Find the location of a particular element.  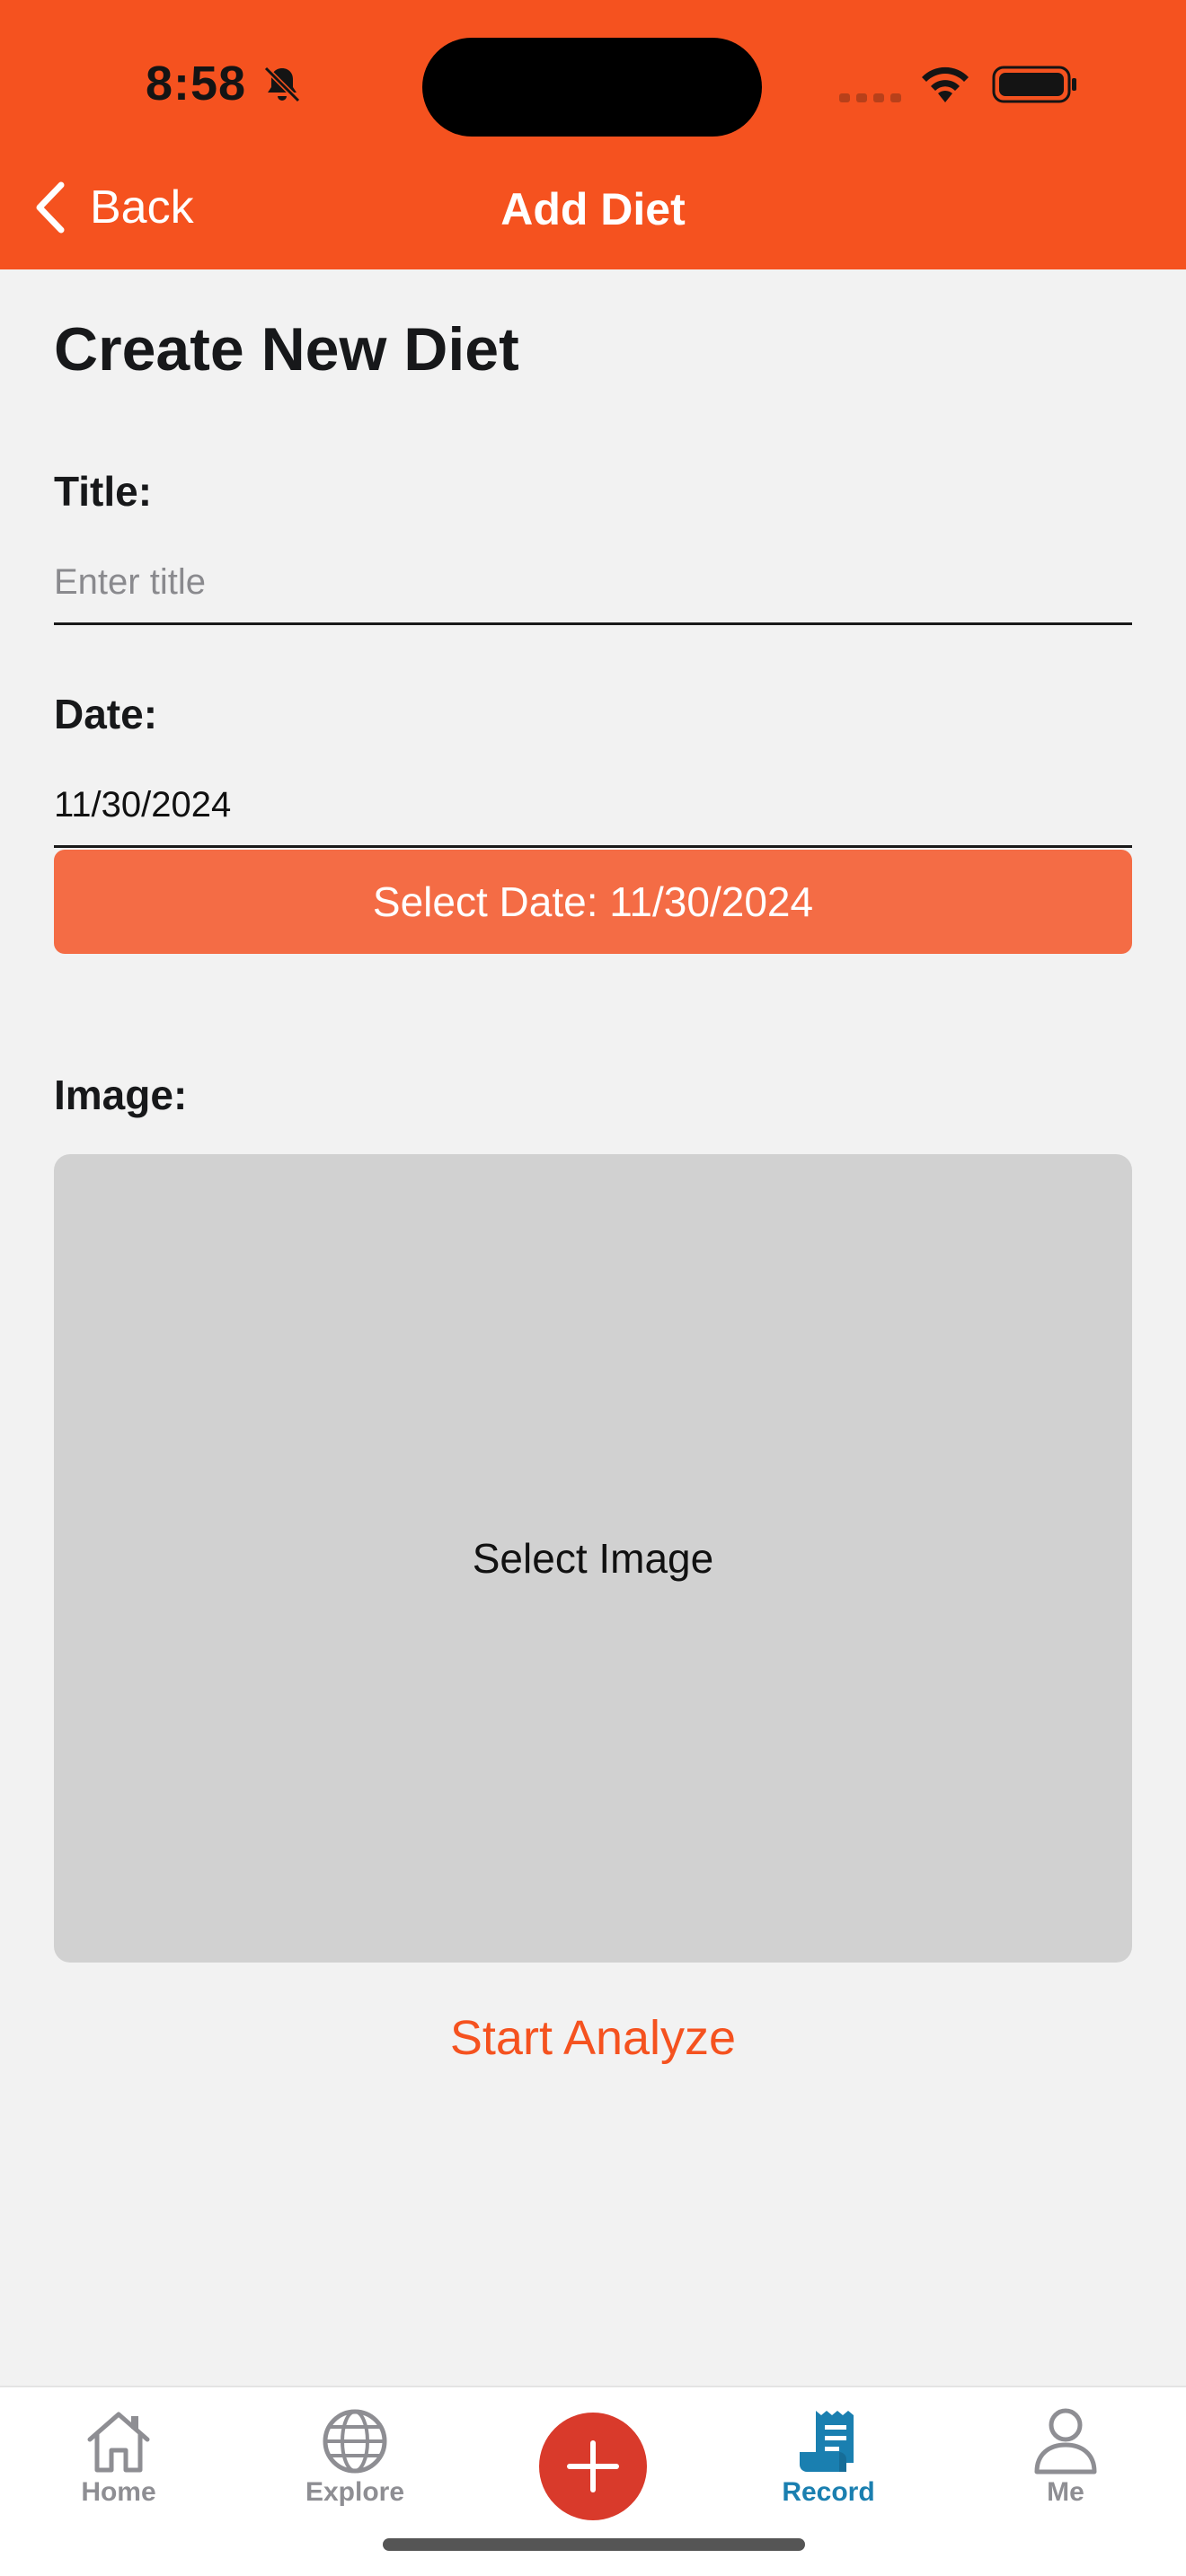

title-input is located at coordinates (593, 584).